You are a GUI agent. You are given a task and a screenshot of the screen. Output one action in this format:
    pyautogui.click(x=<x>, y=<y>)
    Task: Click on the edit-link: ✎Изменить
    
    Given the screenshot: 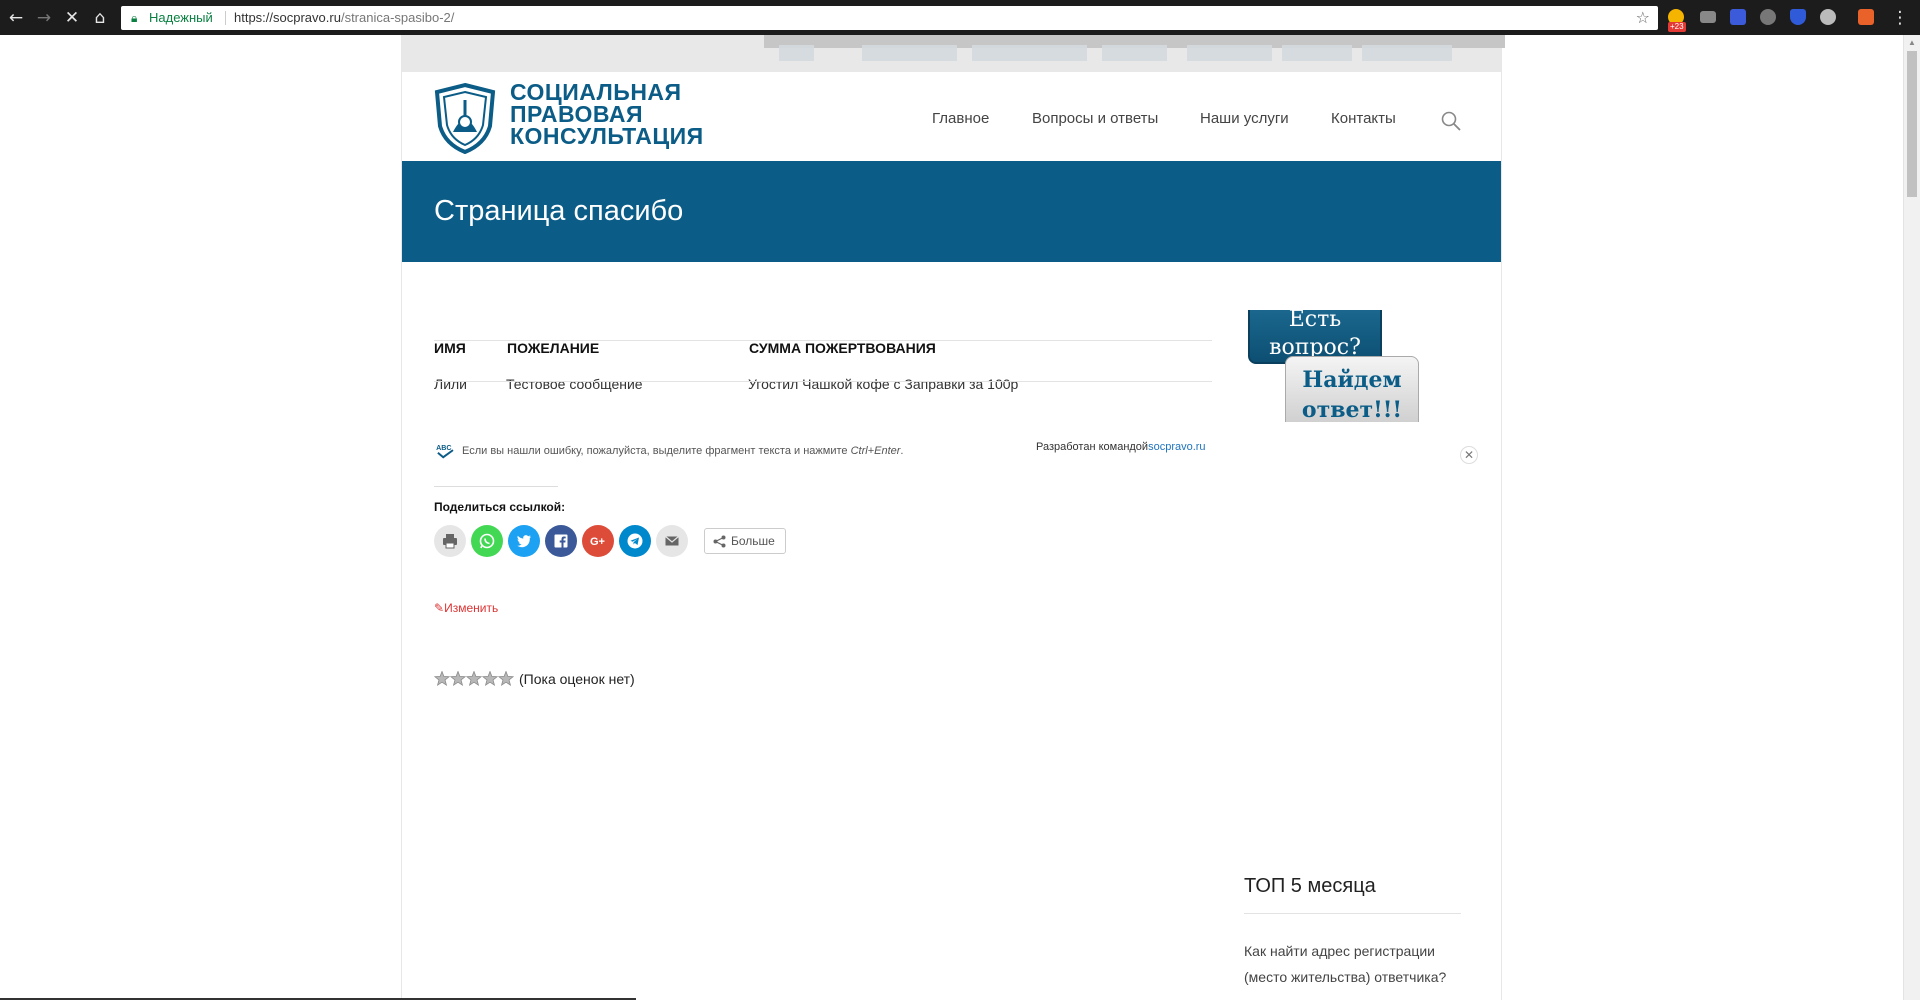 What is the action you would take?
    pyautogui.click(x=466, y=608)
    